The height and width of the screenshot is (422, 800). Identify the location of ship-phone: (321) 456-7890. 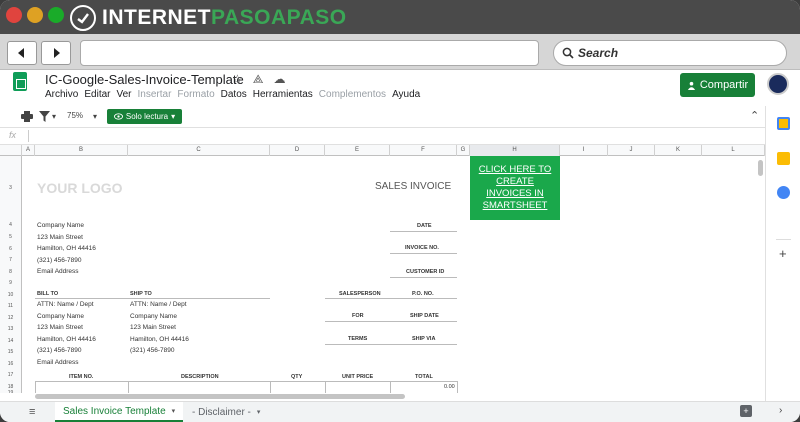
(152, 350).